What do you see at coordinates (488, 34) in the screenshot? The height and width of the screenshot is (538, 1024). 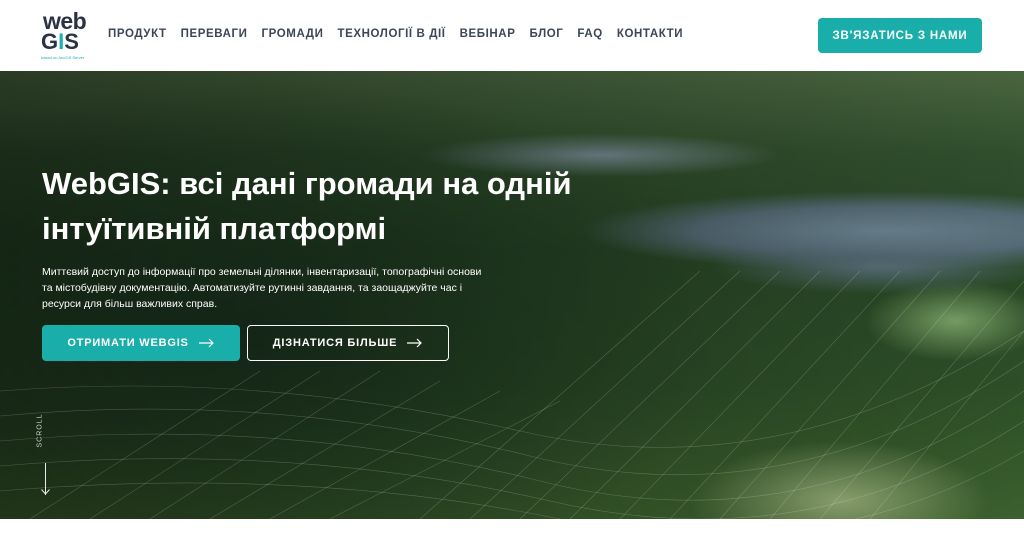 I see `nav-webinar: ВЕБІНАР` at bounding box center [488, 34].